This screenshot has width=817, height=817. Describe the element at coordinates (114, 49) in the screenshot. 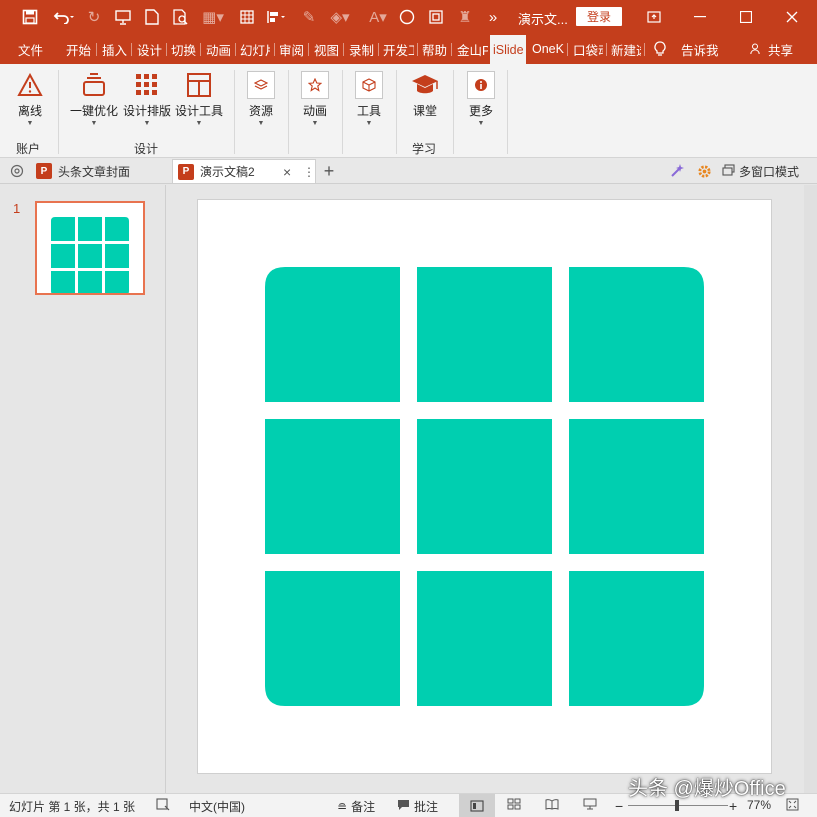

I see `tab-insert: 插入` at that location.